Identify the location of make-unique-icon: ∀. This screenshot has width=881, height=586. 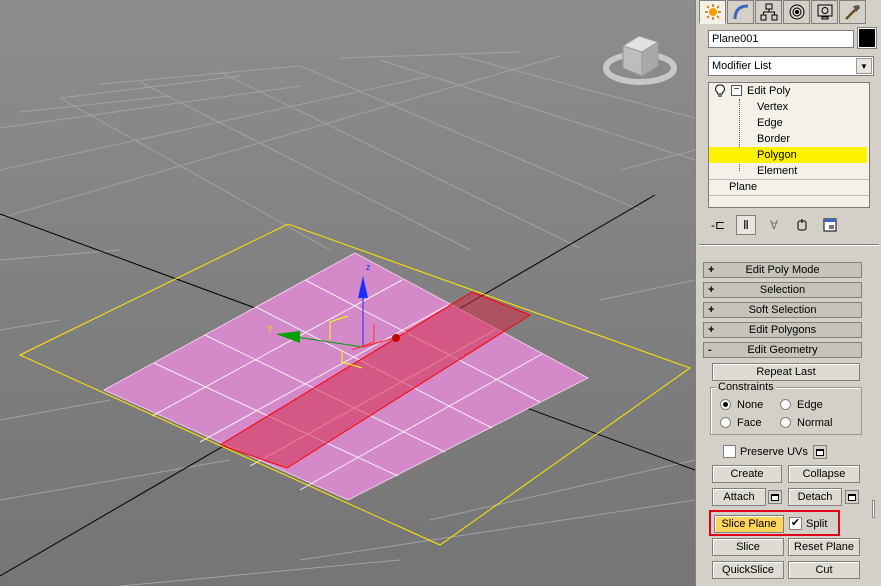
(774, 225).